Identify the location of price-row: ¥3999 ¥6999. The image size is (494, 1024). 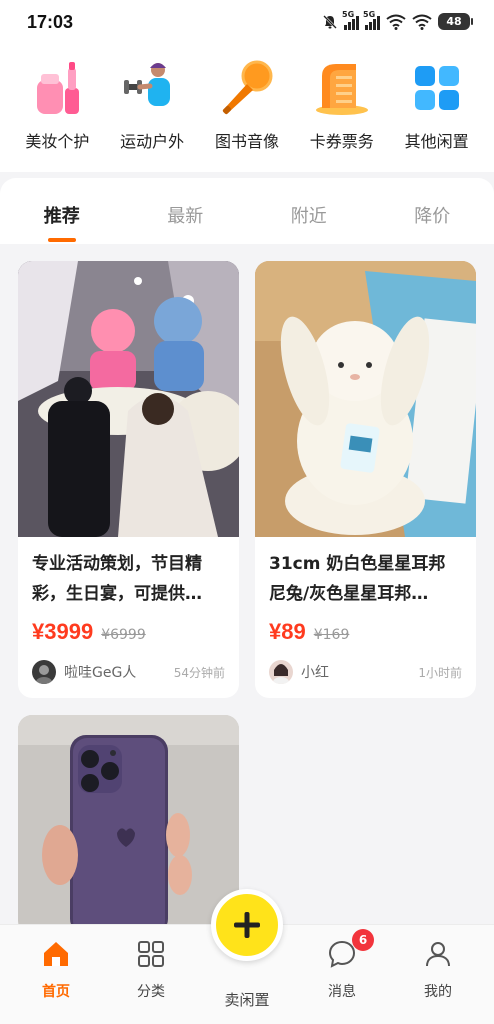
(128, 628).